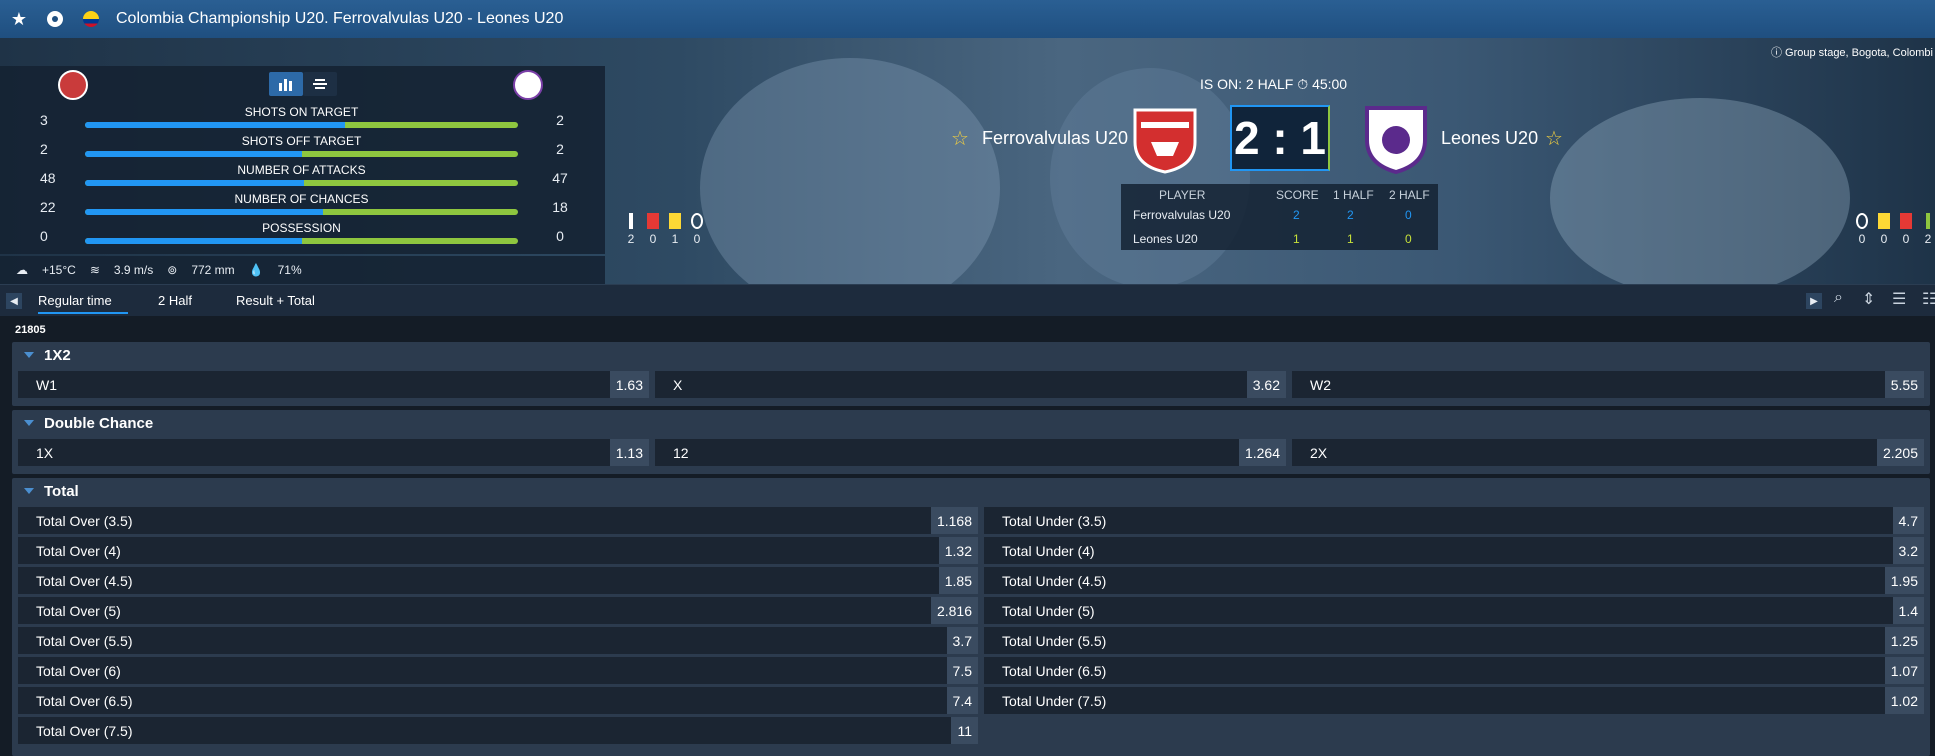 The height and width of the screenshot is (756, 1935). What do you see at coordinates (1904, 580) in the screenshot?
I see `odd-value: 1.95` at bounding box center [1904, 580].